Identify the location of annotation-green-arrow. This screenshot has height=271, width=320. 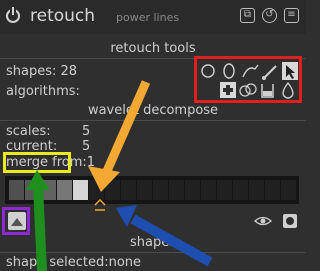
(38, 220).